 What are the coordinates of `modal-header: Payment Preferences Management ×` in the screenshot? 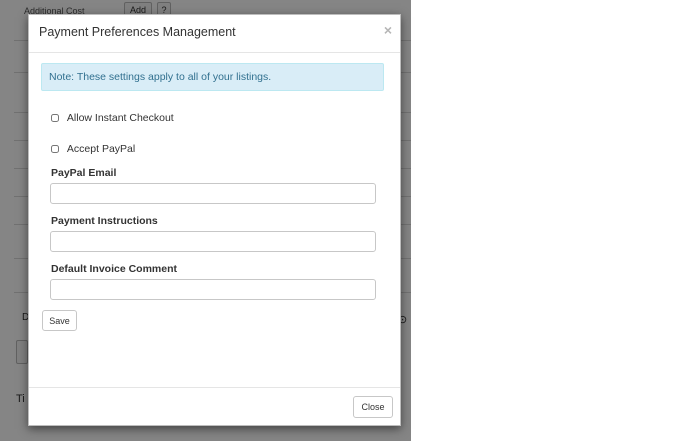 It's located at (214, 34).